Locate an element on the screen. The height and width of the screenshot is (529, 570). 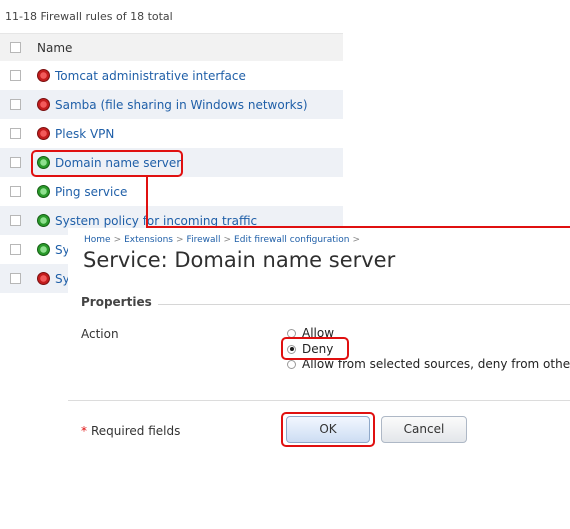
table-row: Ping service is located at coordinates (171, 191).